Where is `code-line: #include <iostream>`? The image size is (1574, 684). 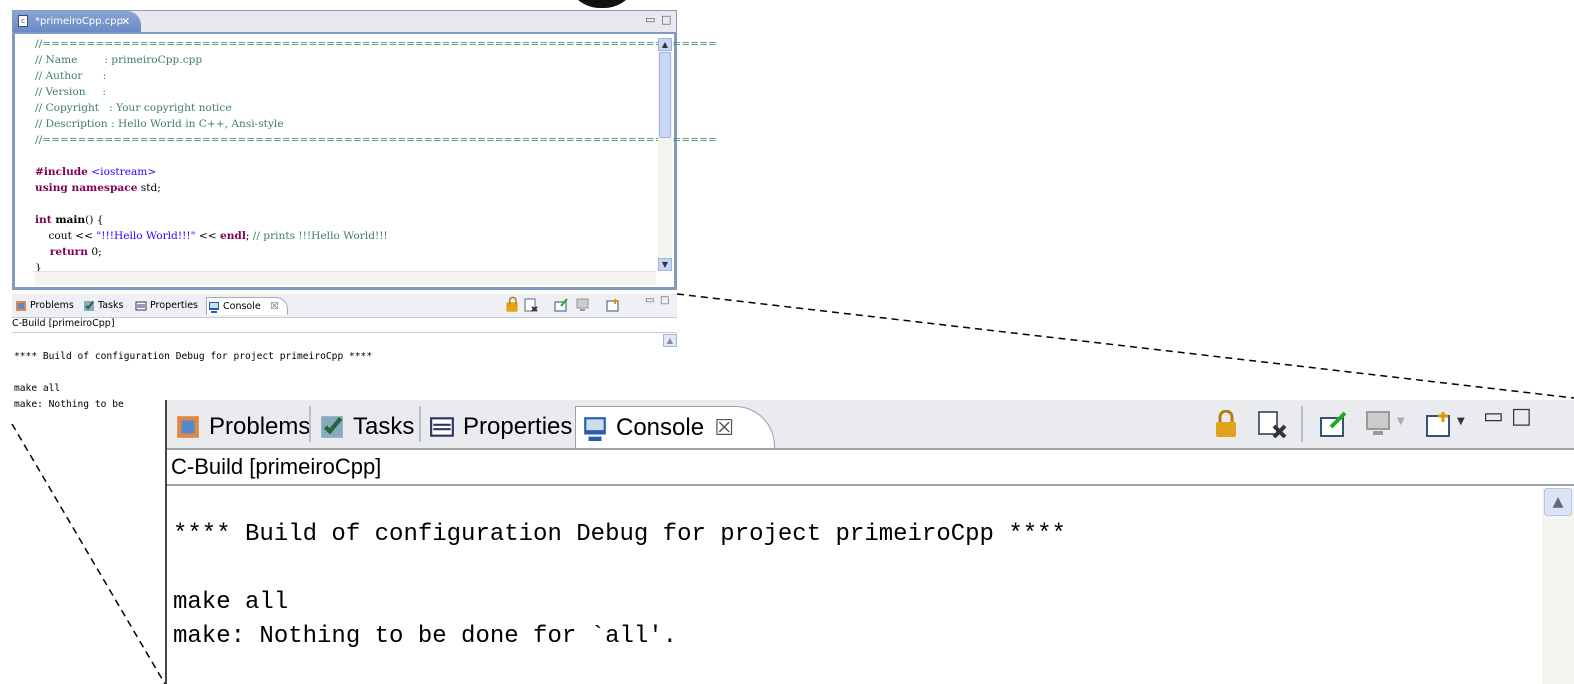
code-line: #include <iostream> is located at coordinates (376, 172).